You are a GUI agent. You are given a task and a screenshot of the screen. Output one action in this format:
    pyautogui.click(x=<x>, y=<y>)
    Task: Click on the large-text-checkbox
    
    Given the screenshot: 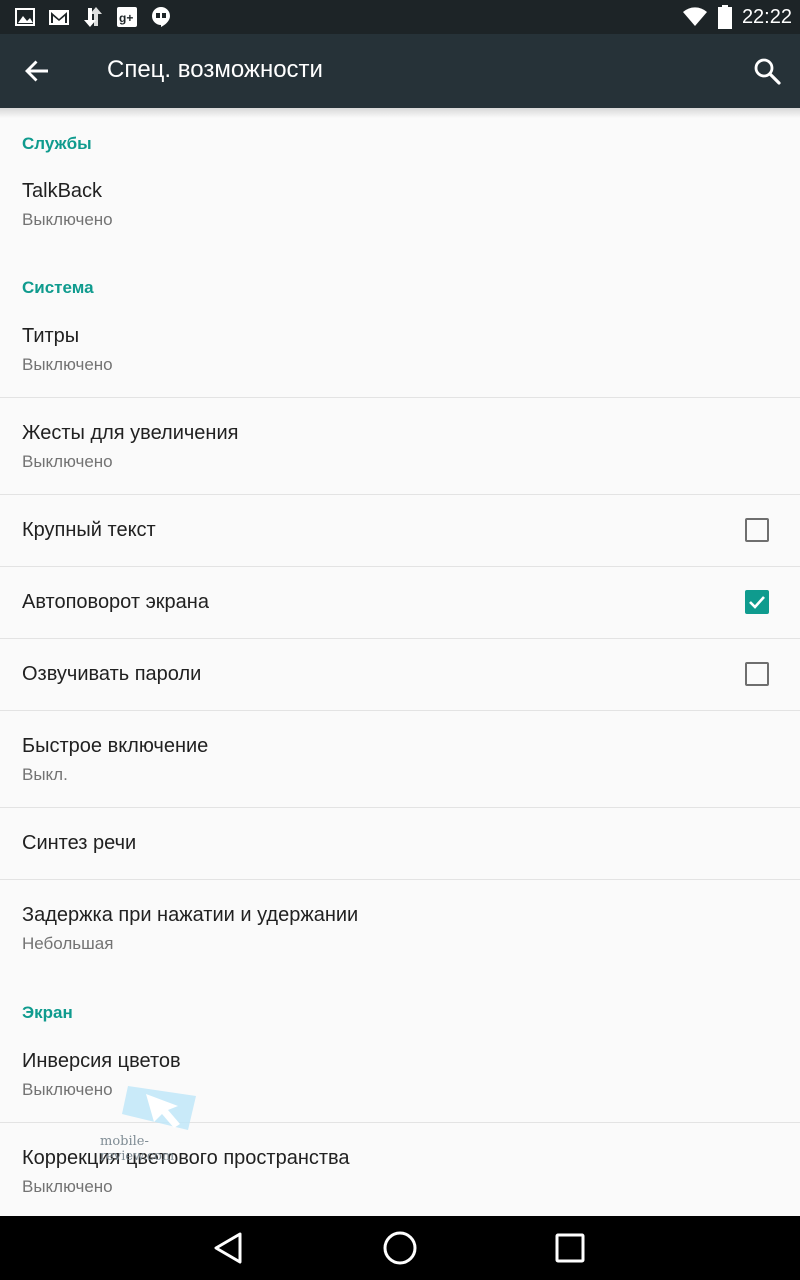 What is the action you would take?
    pyautogui.click(x=757, y=530)
    